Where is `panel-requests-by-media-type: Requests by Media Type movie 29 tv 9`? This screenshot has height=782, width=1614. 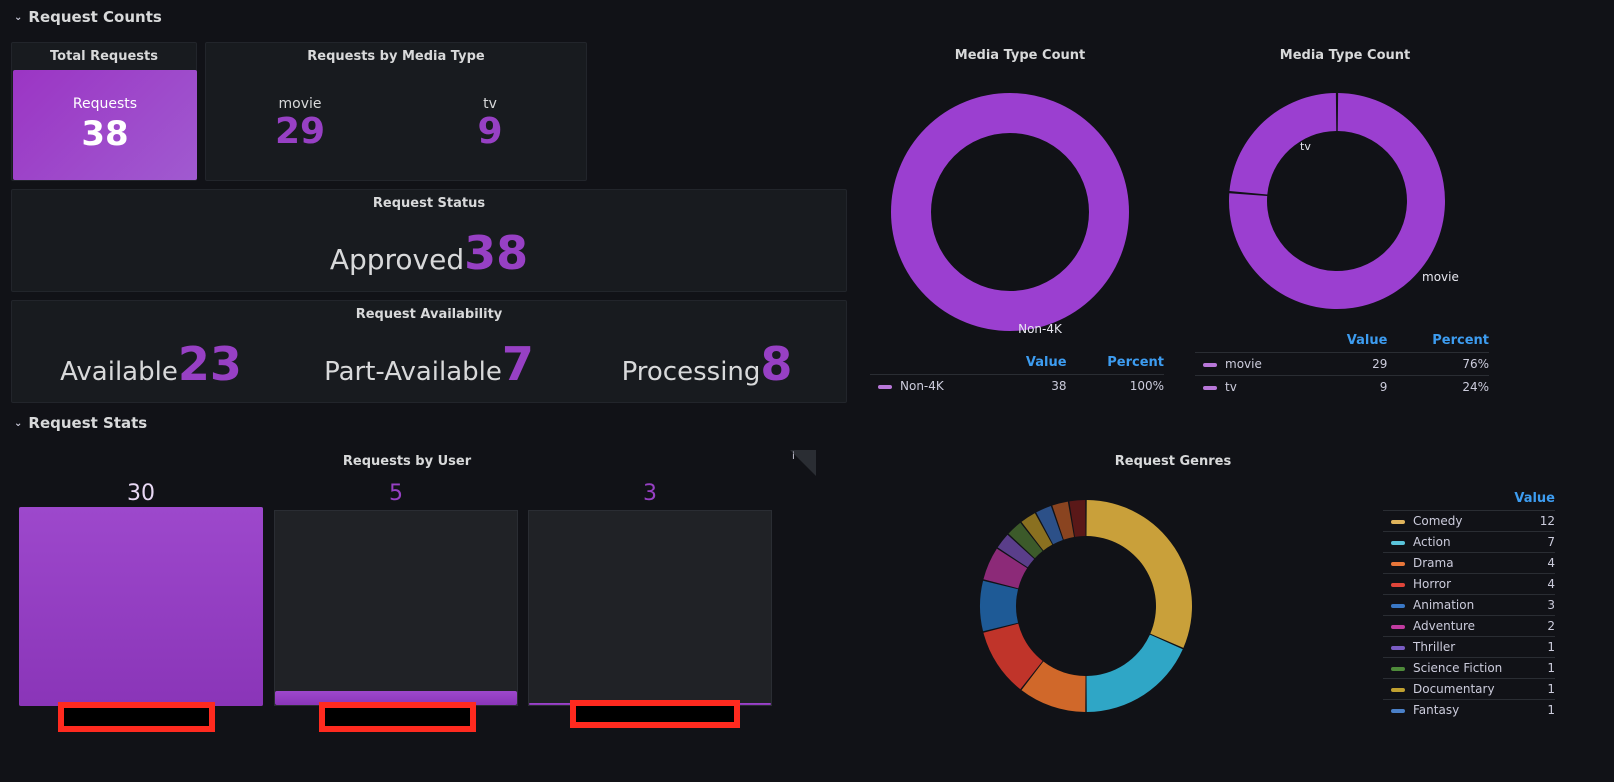 panel-requests-by-media-type: Requests by Media Type movie 29 tv 9 is located at coordinates (396, 111).